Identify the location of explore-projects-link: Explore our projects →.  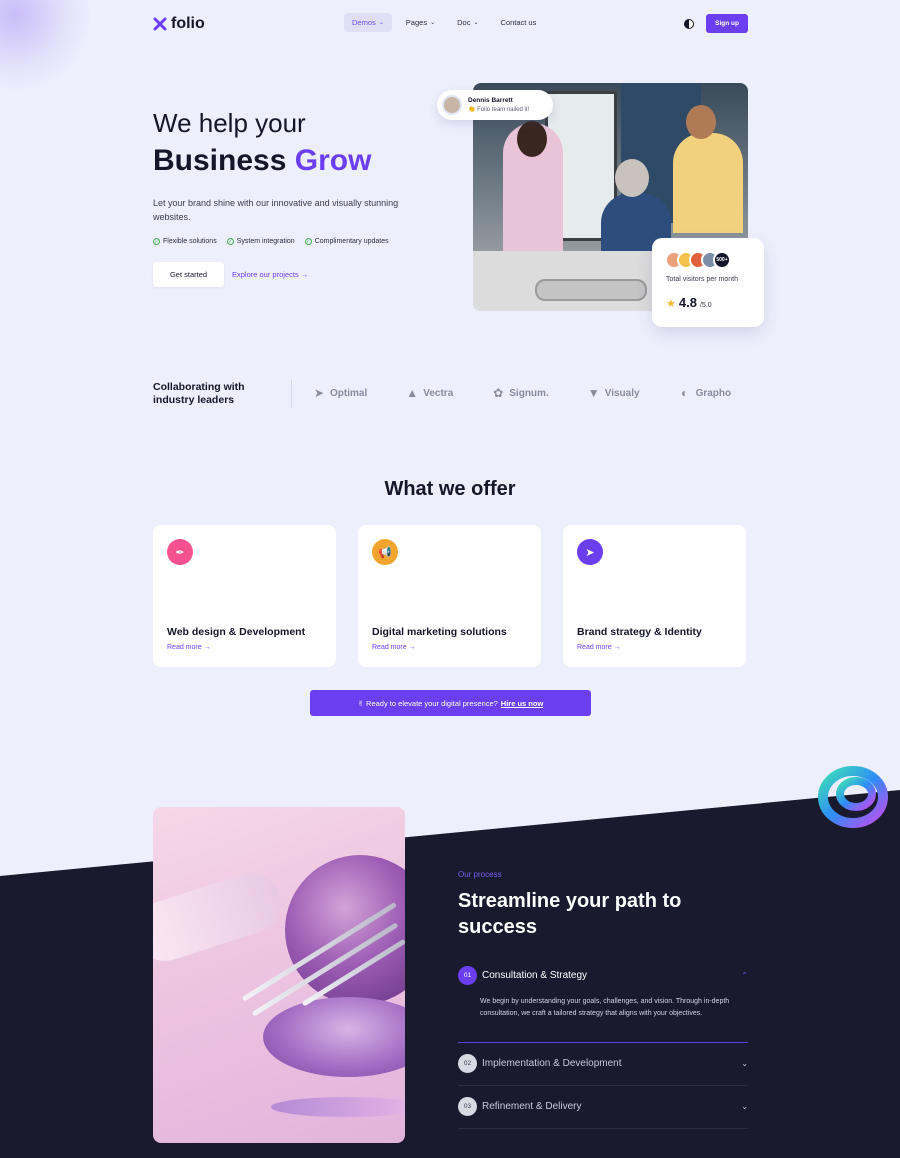
(270, 274).